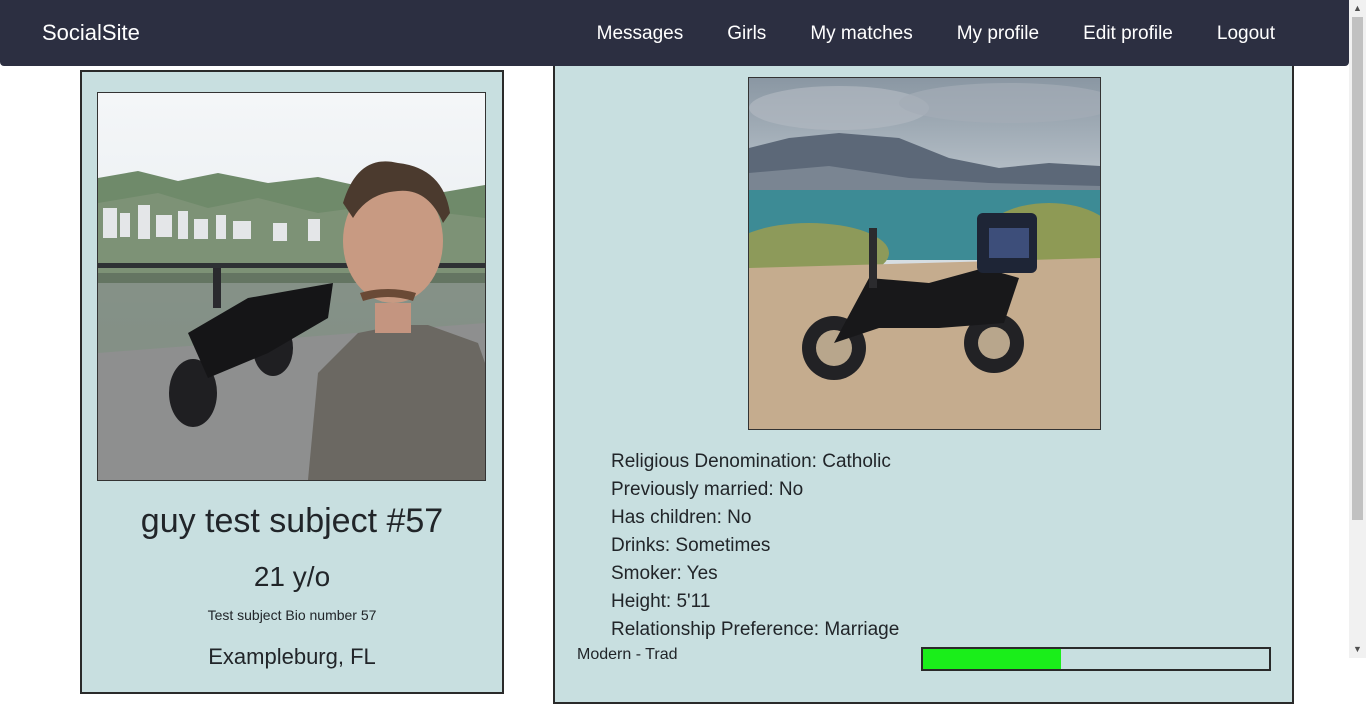 The image size is (1366, 704). I want to click on nav-my-matches-link: My matches, so click(861, 34).